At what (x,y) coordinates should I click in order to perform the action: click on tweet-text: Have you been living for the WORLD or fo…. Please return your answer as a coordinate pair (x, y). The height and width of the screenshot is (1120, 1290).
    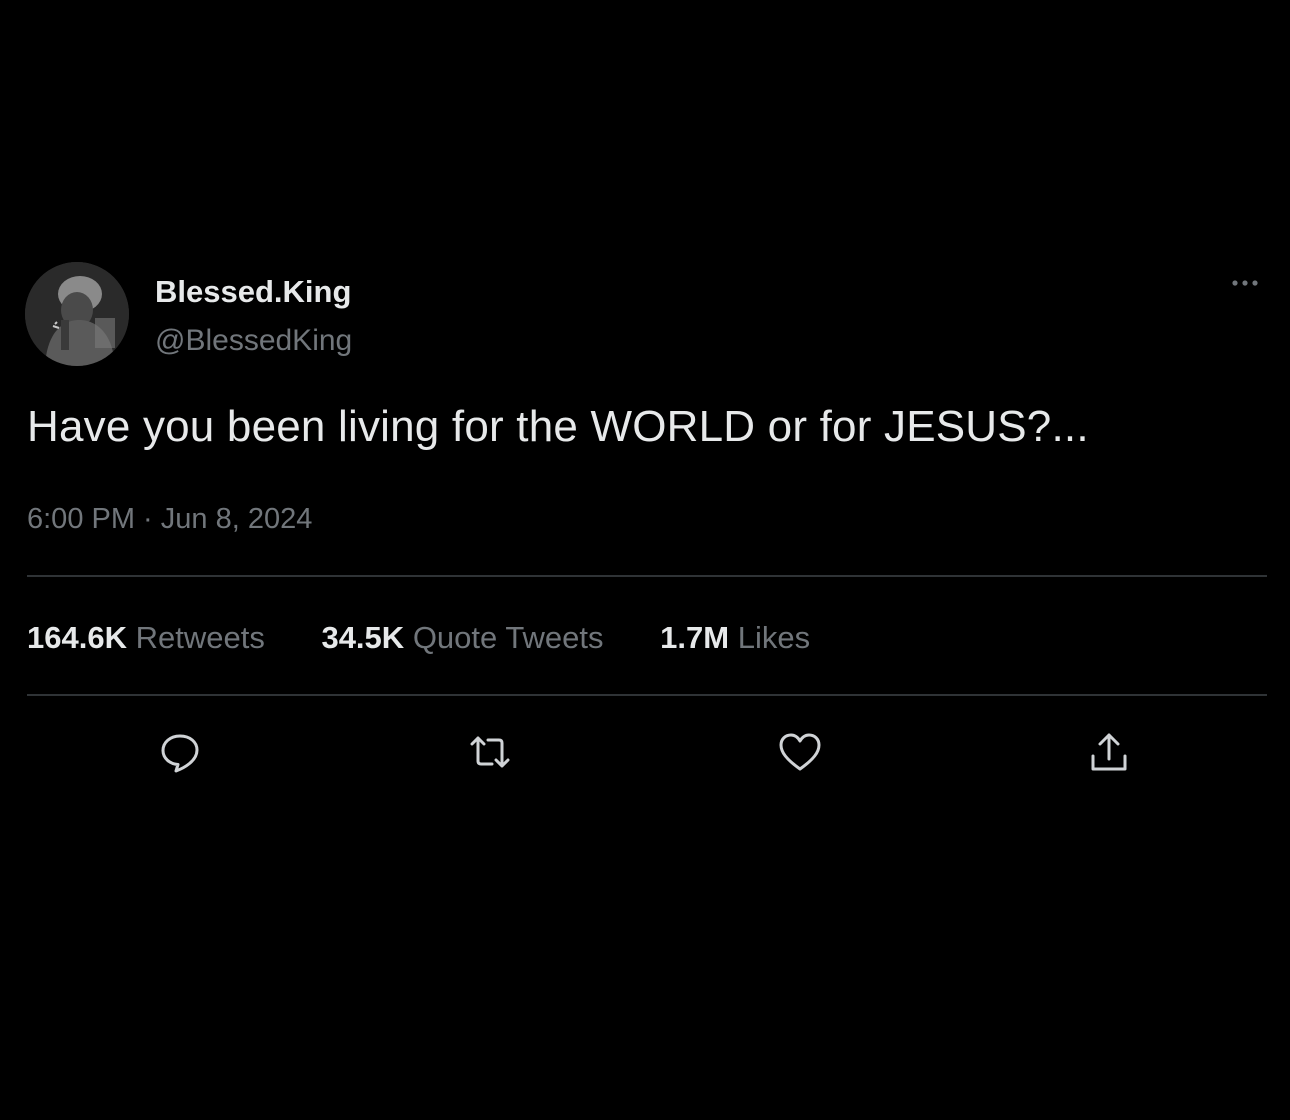
    Looking at the image, I should click on (558, 426).